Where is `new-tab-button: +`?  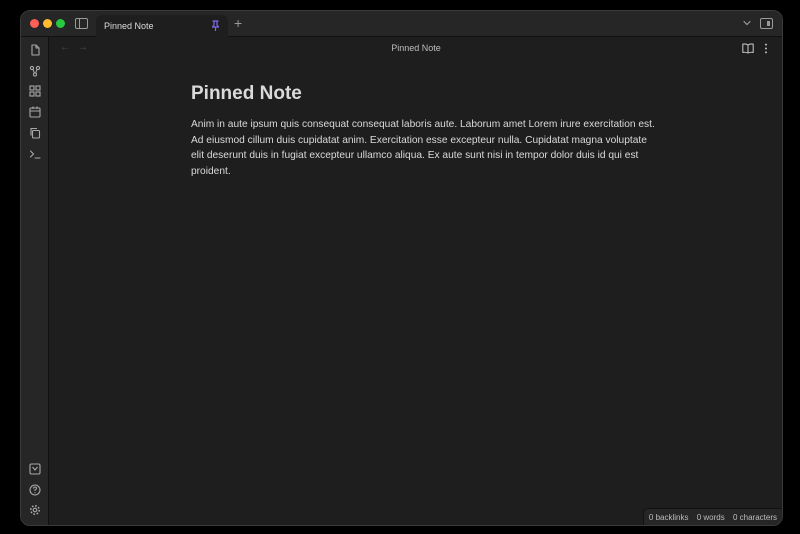
new-tab-button: + is located at coordinates (238, 23).